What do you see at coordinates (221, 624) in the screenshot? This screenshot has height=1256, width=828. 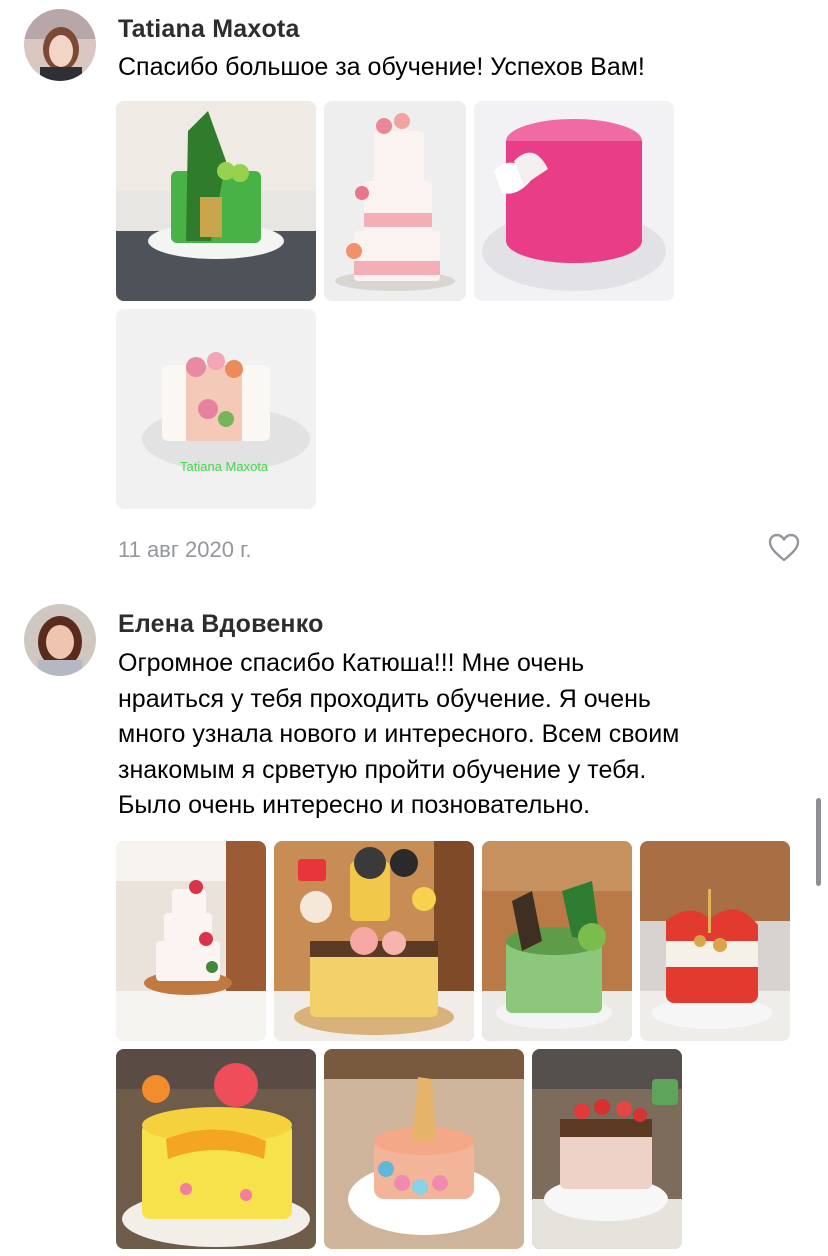 I see `comment-author: Елена Вдовенко` at bounding box center [221, 624].